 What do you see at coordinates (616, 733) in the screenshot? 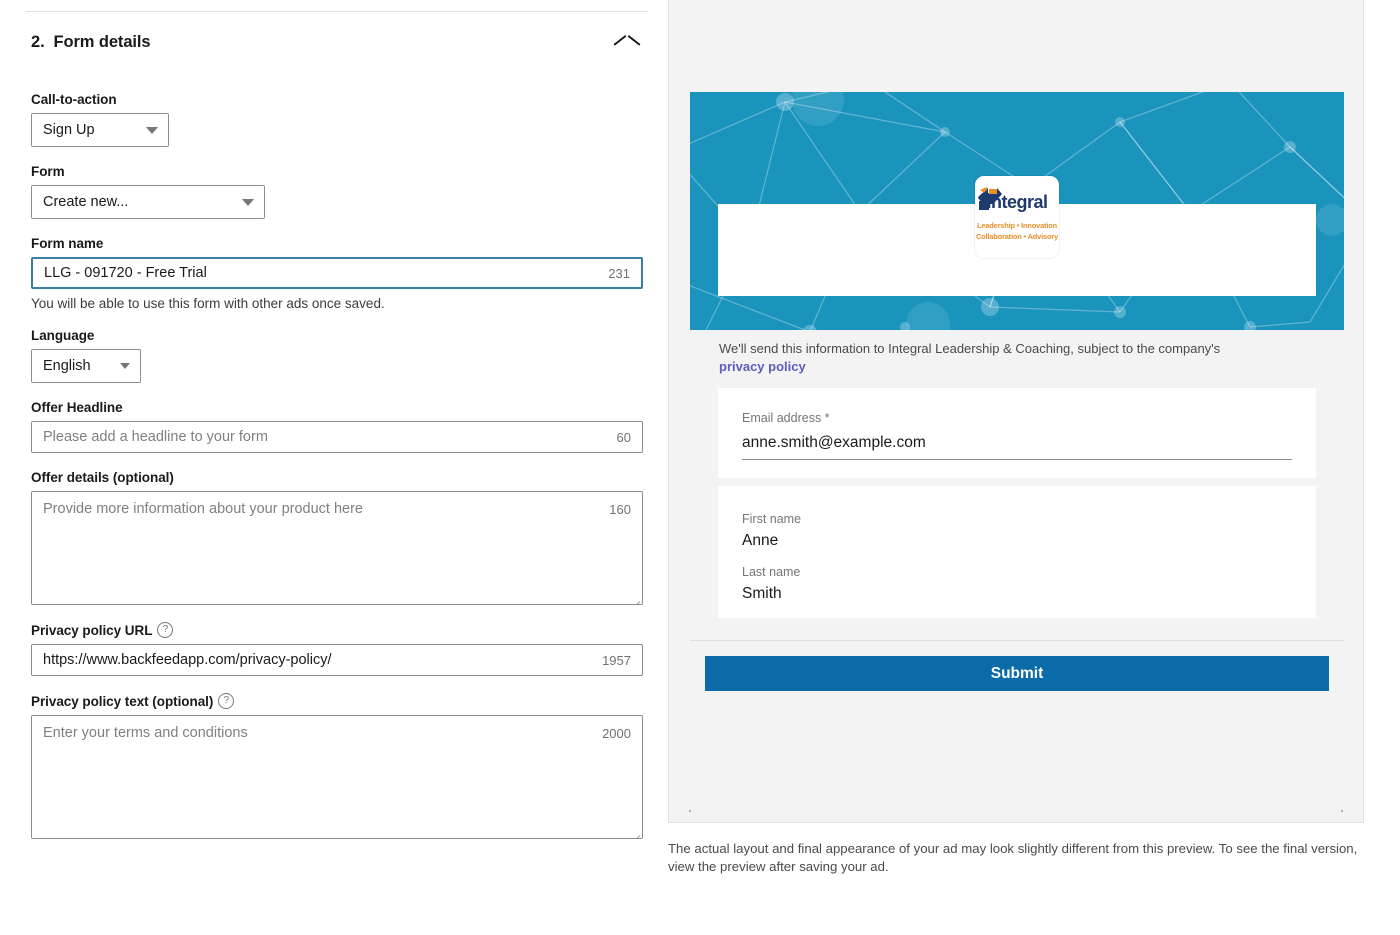
I see `privacy-text-counter: 2000` at bounding box center [616, 733].